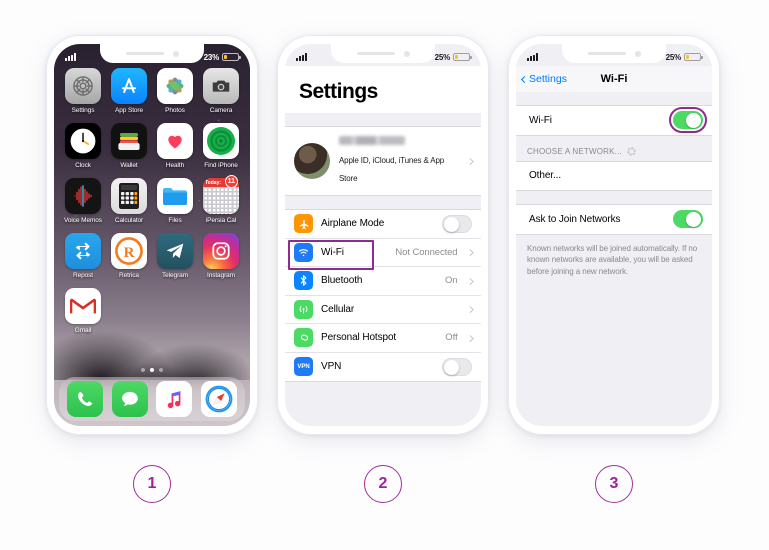  I want to click on ask-to-join-group: Ask to Join Networks, so click(614, 219).